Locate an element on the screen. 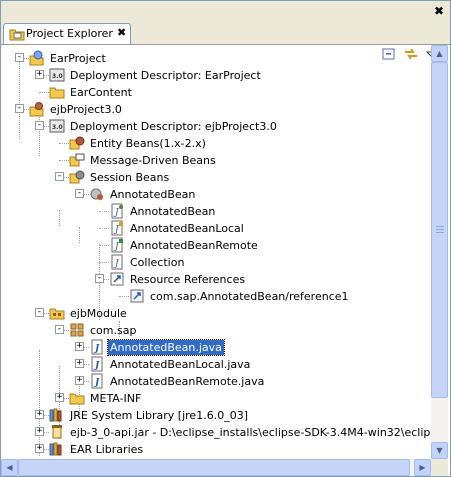 The image size is (451, 477). tree-item-label: Deployment Descriptor: ejbProject3.0 is located at coordinates (173, 126).